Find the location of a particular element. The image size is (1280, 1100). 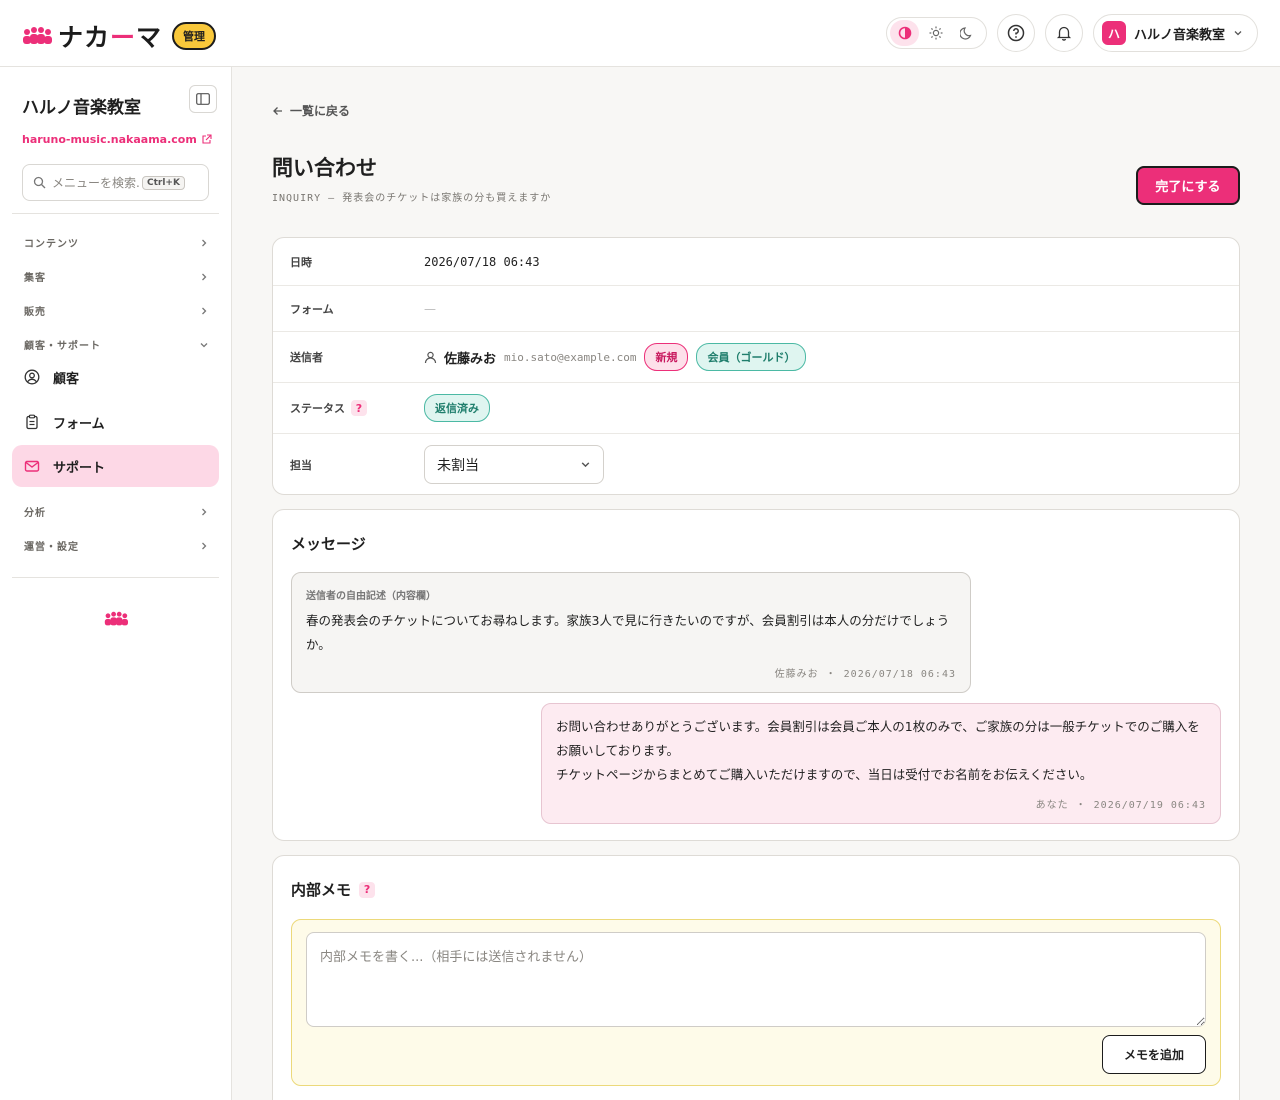

nav-group-customer-support: 顧客・サポート is located at coordinates (116, 344).